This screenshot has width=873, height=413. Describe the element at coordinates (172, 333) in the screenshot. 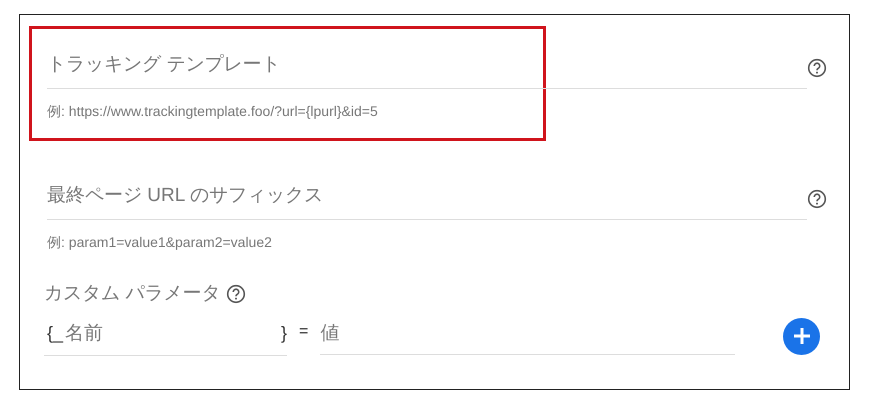

I see `name-field: 名前` at that location.